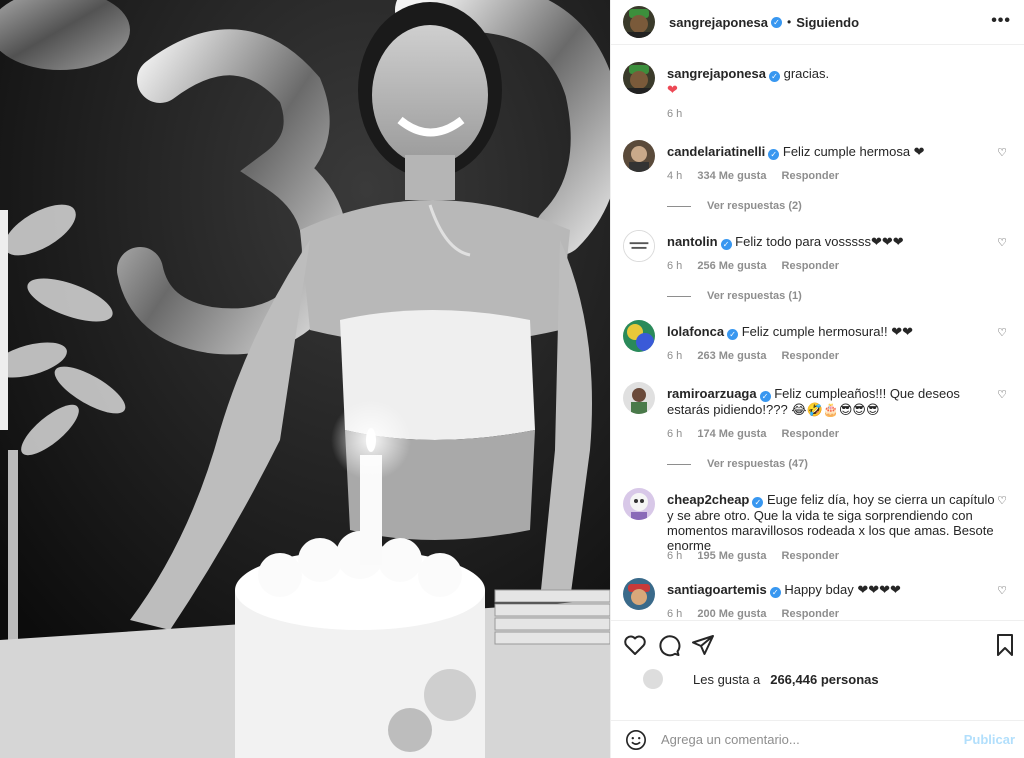 Image resolution: width=1024 pixels, height=758 pixels. Describe the element at coordinates (853, 151) in the screenshot. I see `comment-text: Feliz cumple hermosa ❤` at that location.